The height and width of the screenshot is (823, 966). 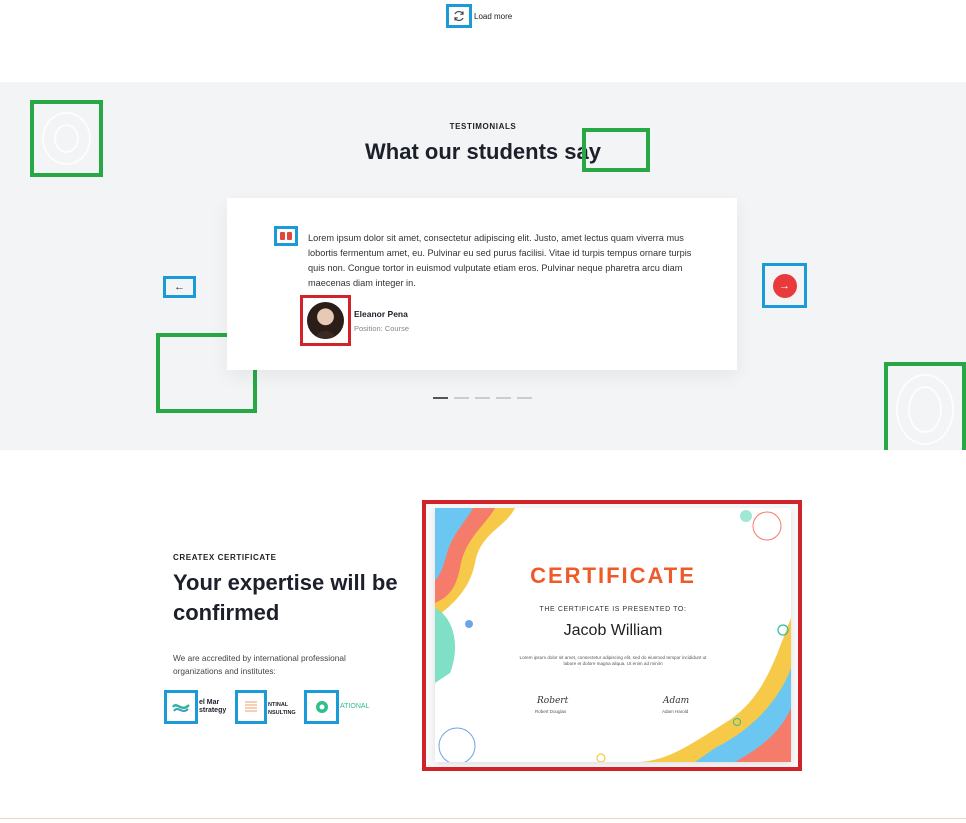 I want to click on top-strip: Load more, so click(x=483, y=41).